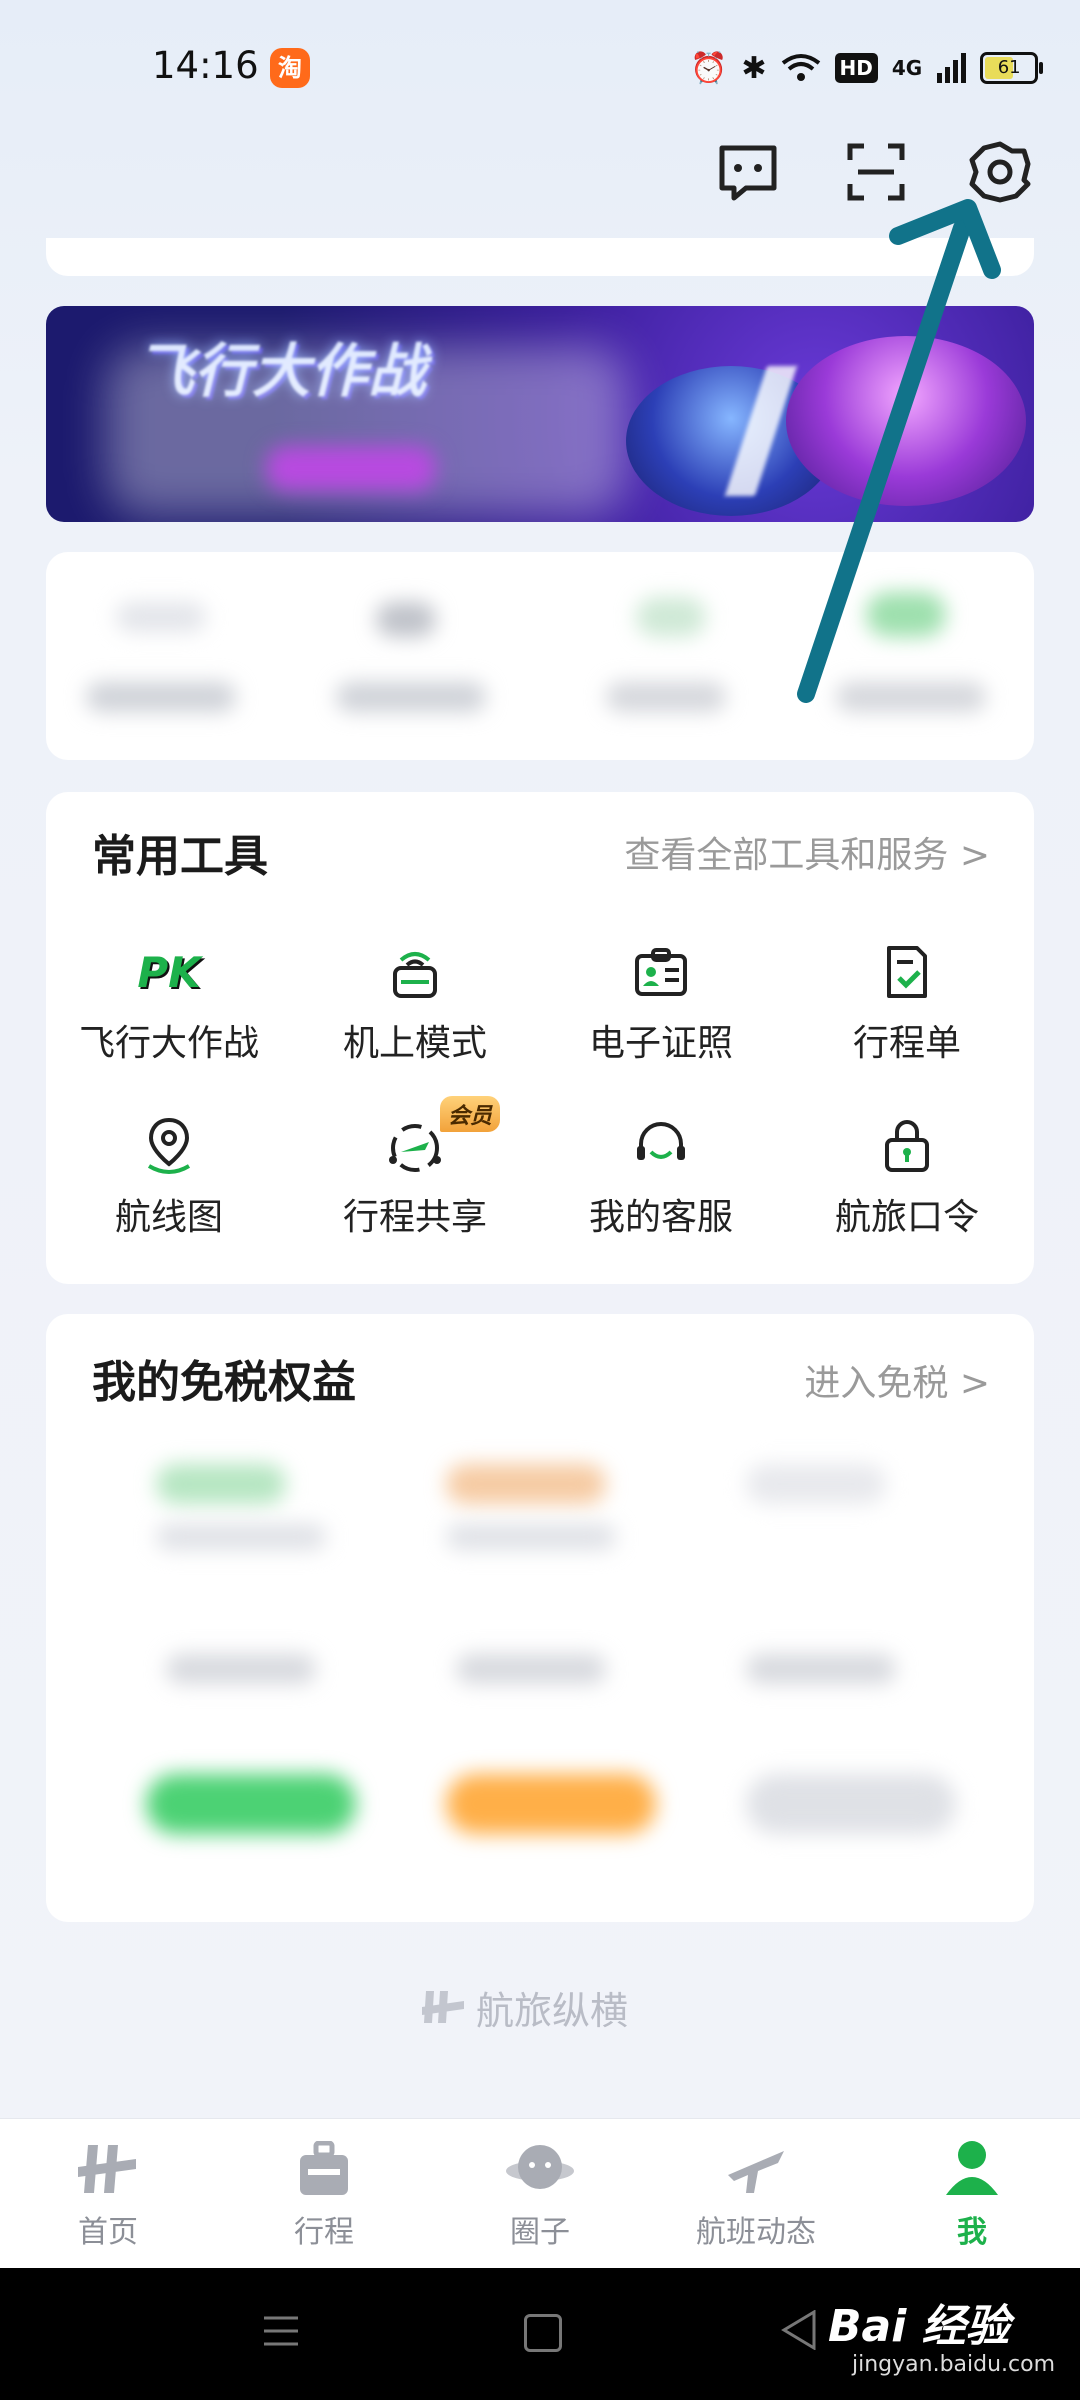 Image resolution: width=1080 pixels, height=2400 pixels. Describe the element at coordinates (1012, 68) in the screenshot. I see `battery-icon: 61` at that location.